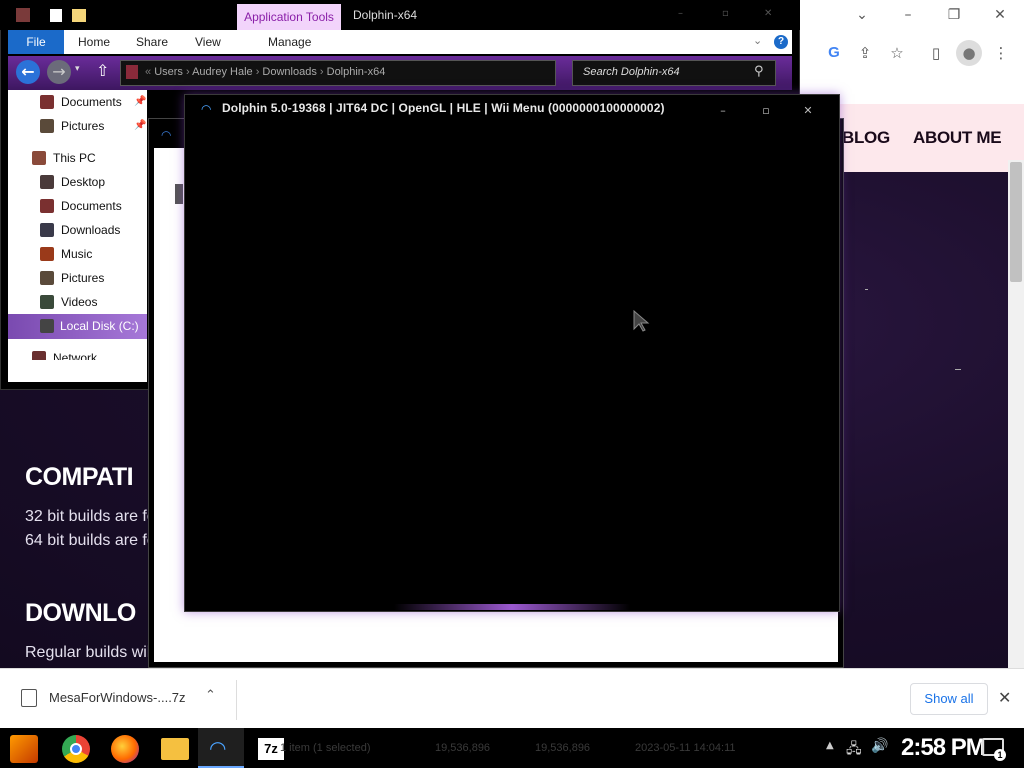  Describe the element at coordinates (47, 278) in the screenshot. I see `pictures-icon` at that location.